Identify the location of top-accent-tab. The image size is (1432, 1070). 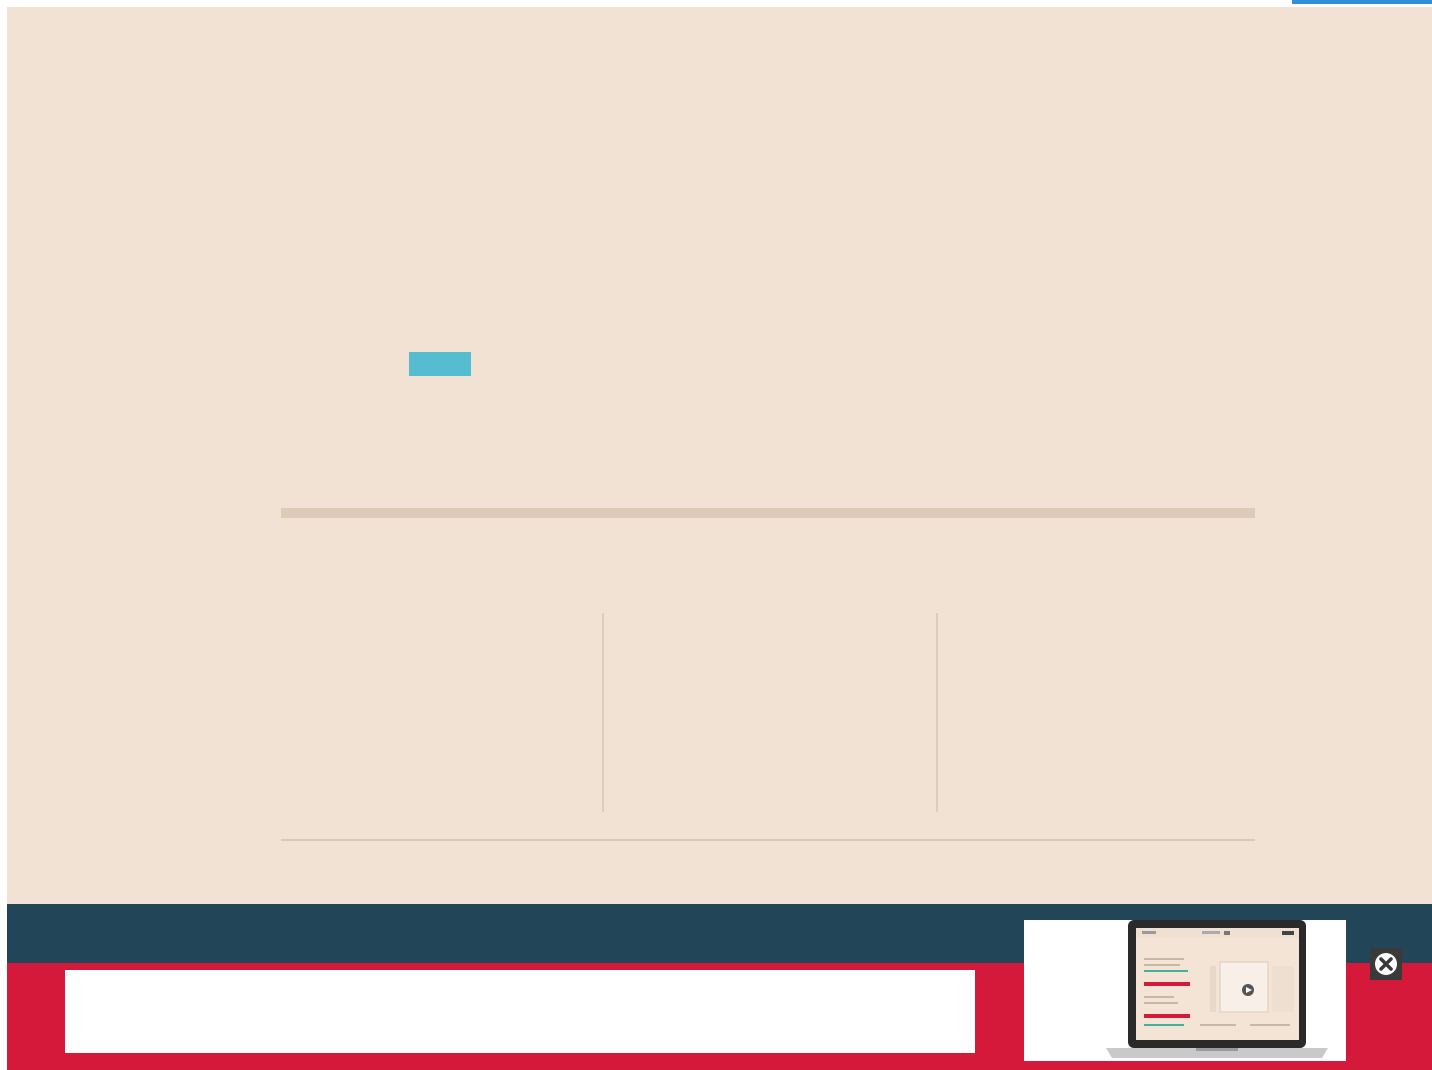
(1362, 2).